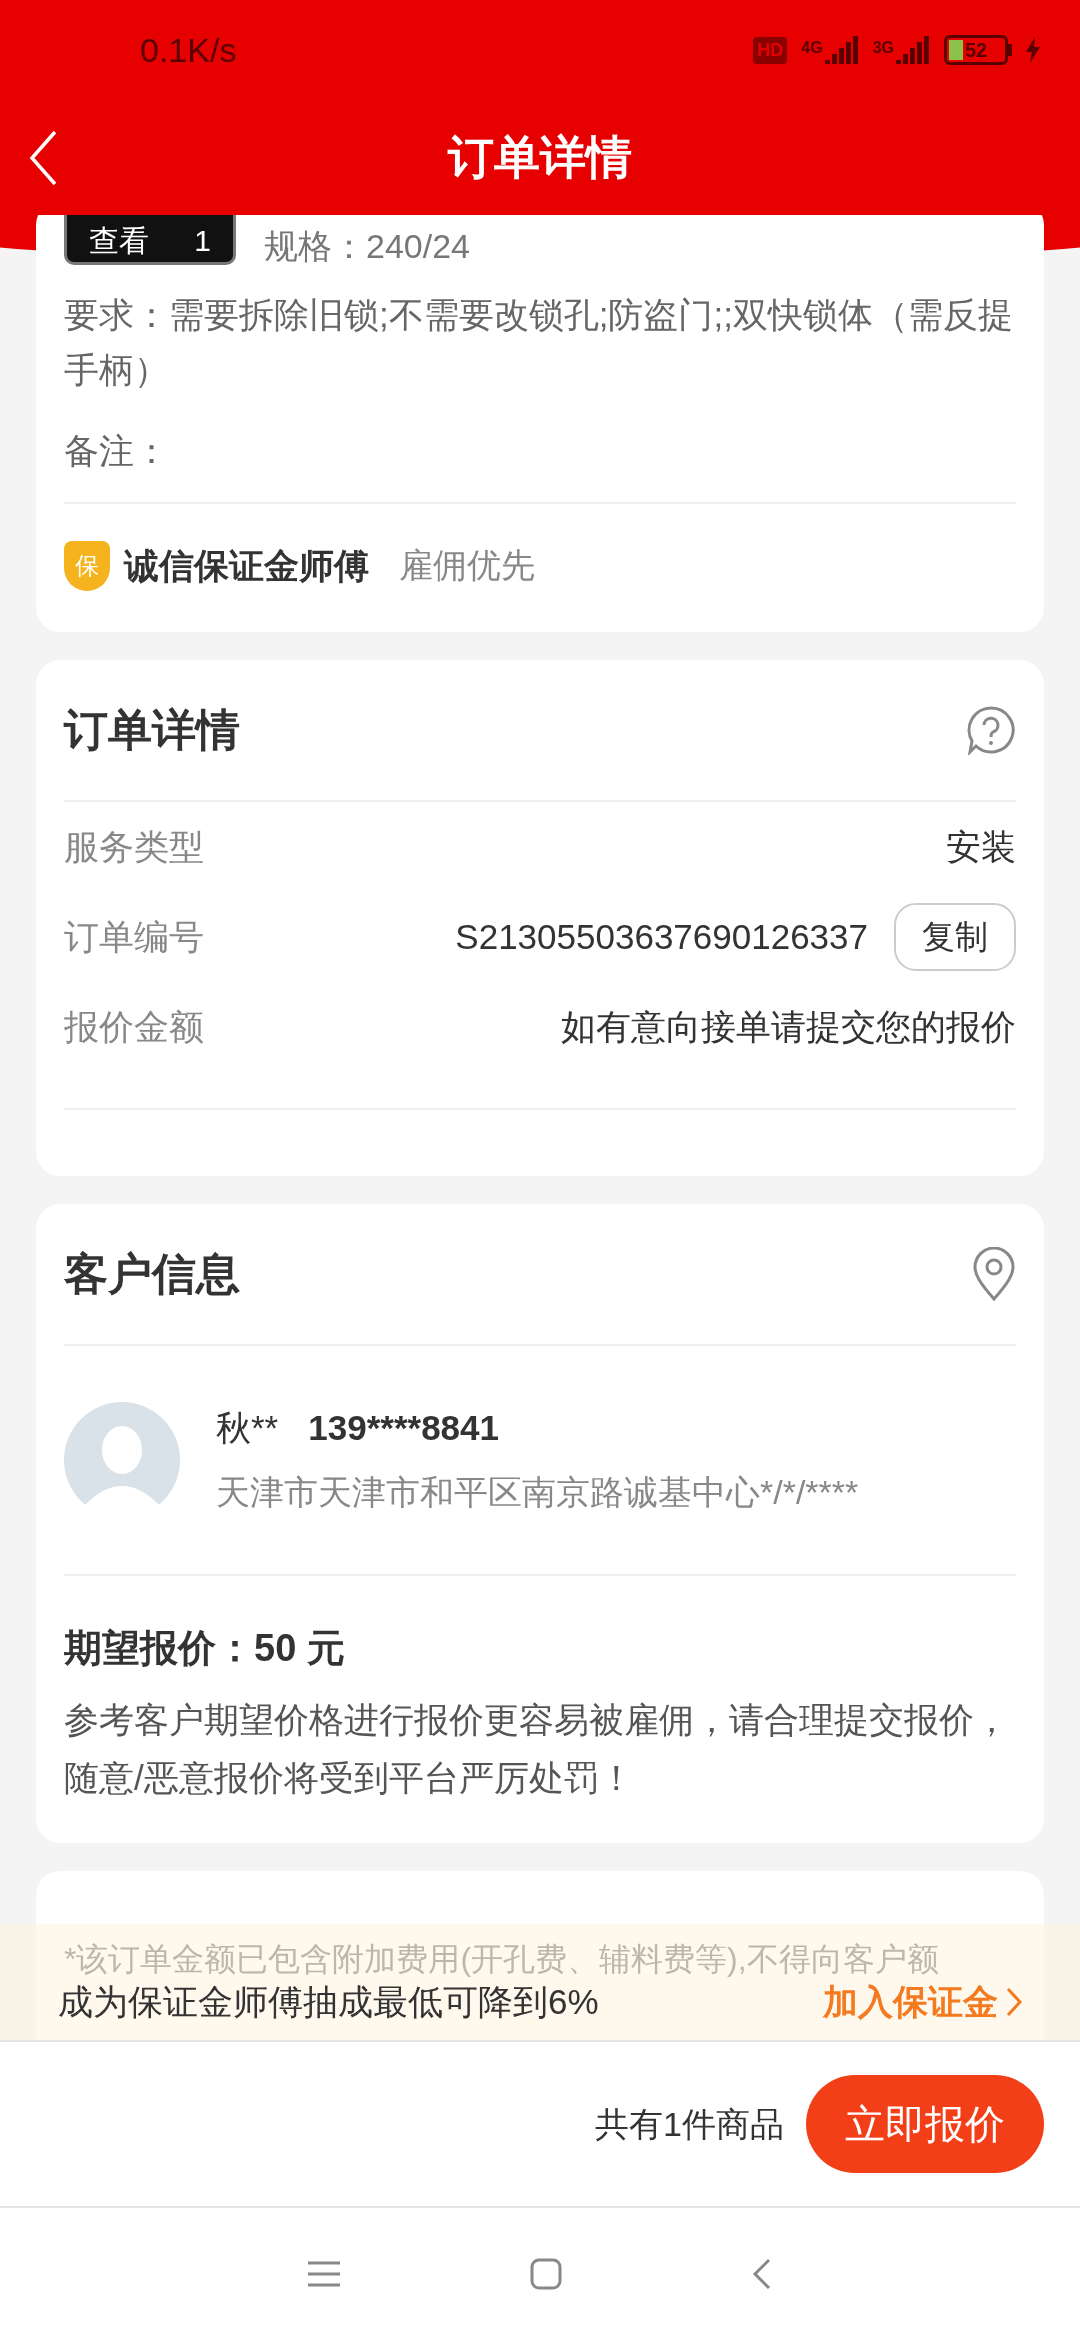 The height and width of the screenshot is (2340, 1080). I want to click on price-notice: 参考客户期望价格进行报价更容易被雇佣，请合理提交报价，随意/恶意报价将受到平台严厉处罚！, so click(537, 1749).